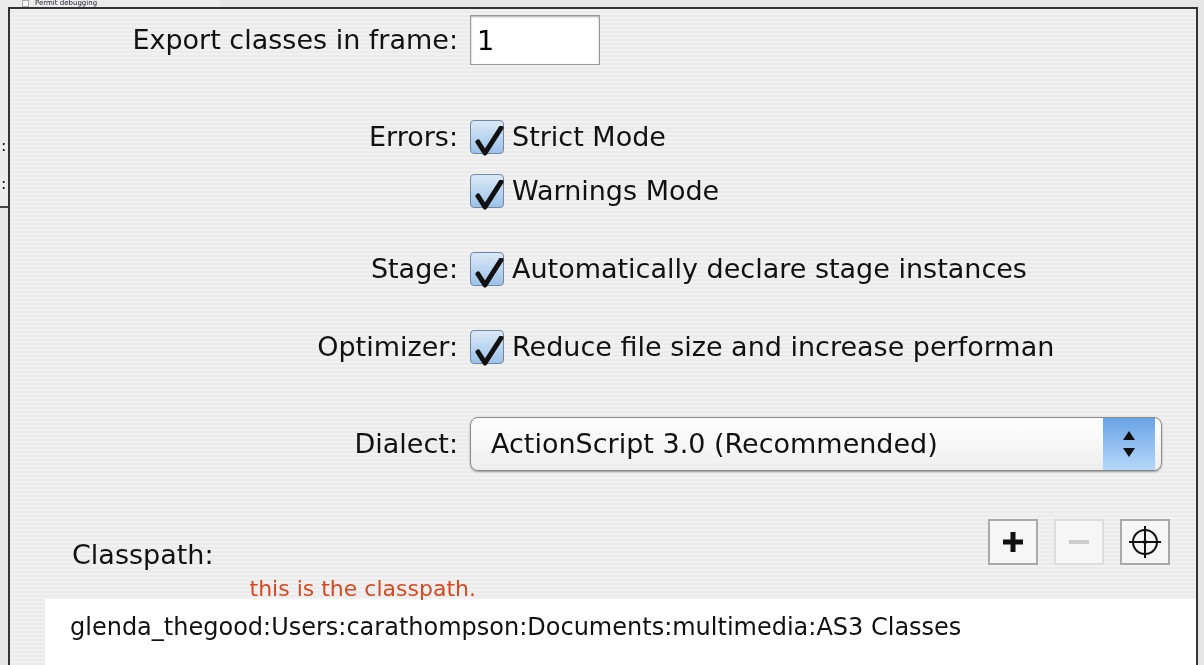 This screenshot has height=665, width=1204. What do you see at coordinates (616, 190) in the screenshot?
I see `checkbox-label: Warnings Mode` at bounding box center [616, 190].